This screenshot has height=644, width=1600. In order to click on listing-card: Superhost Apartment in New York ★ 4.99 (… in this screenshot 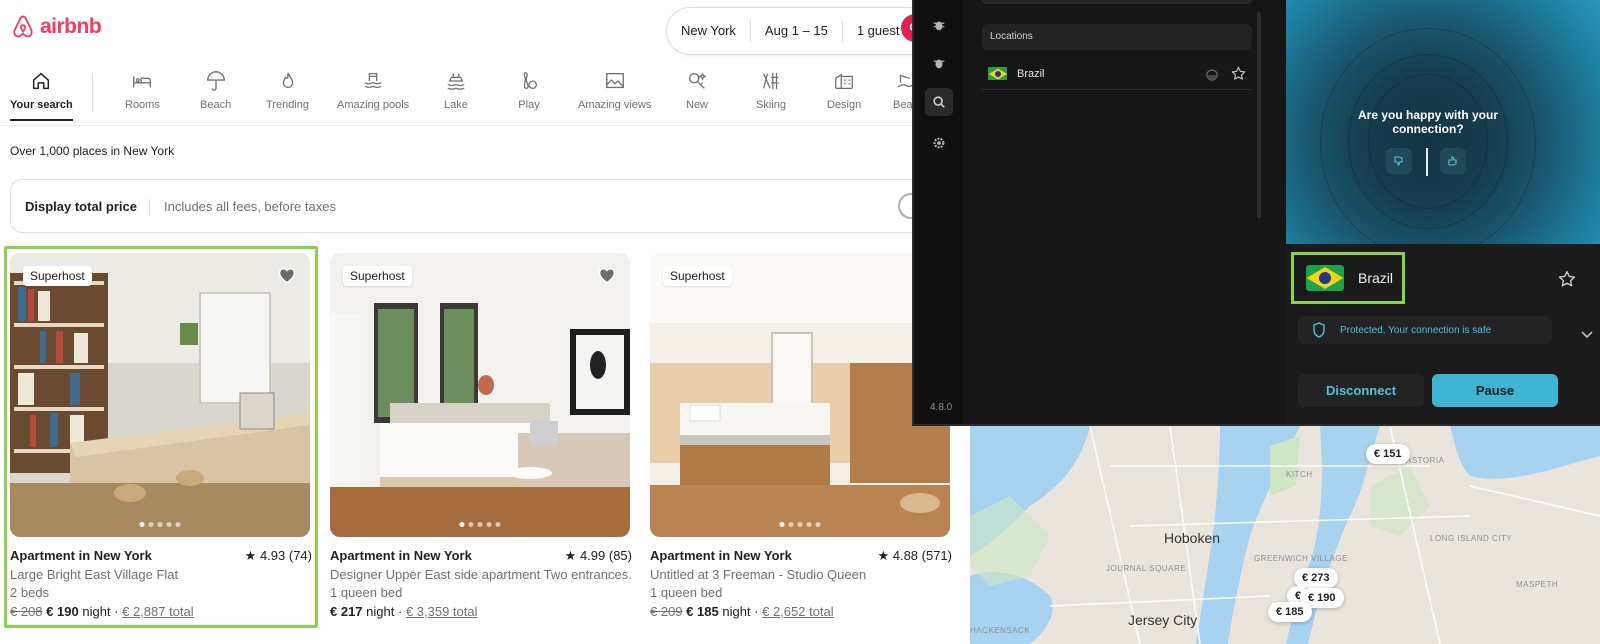, I will do `click(481, 436)`.